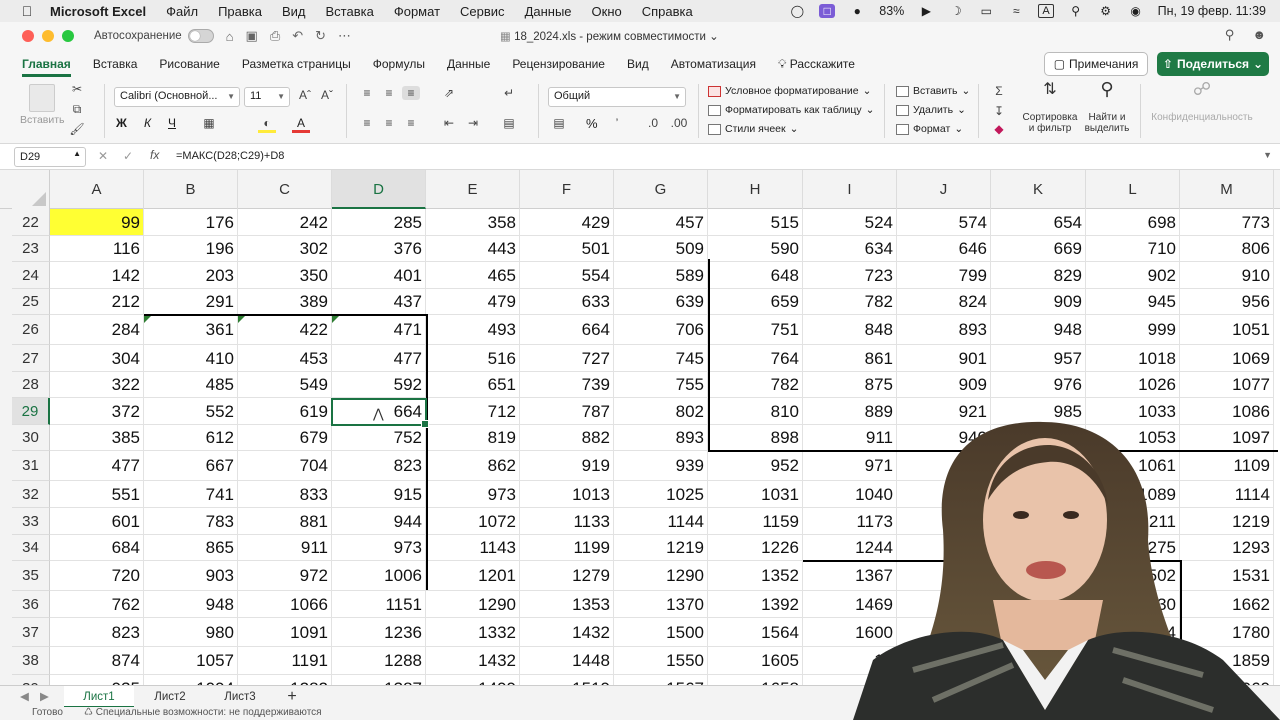  I want to click on align-left-icon: ≡, so click(367, 123).